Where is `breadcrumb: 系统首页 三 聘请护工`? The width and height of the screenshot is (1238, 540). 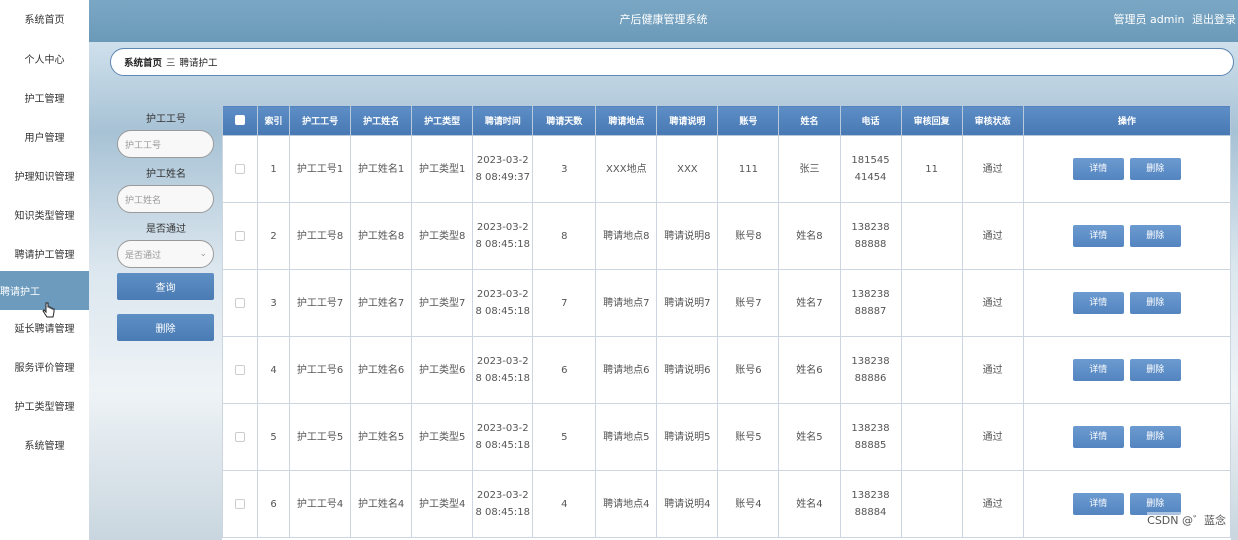
breadcrumb: 系统首页 三 聘请护工 is located at coordinates (672, 62).